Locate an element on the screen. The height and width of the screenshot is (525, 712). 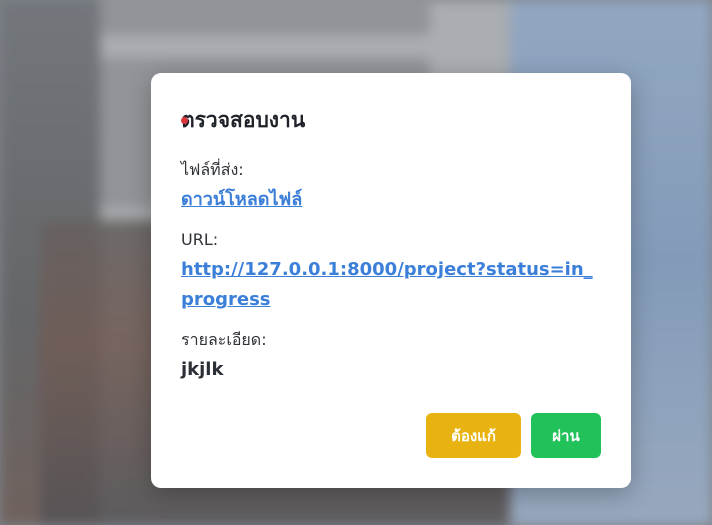
detail-value: jkjlk is located at coordinates (202, 369).